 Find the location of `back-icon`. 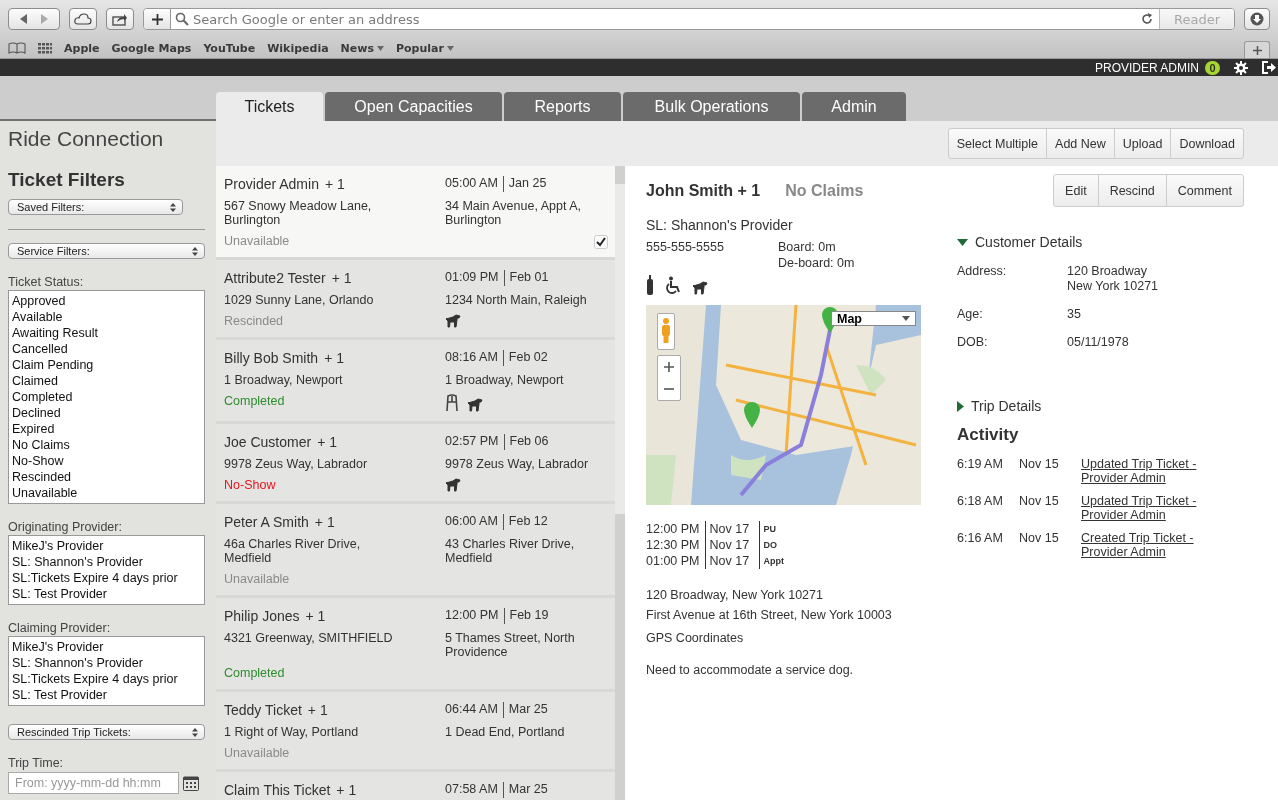

back-icon is located at coordinates (23, 19).